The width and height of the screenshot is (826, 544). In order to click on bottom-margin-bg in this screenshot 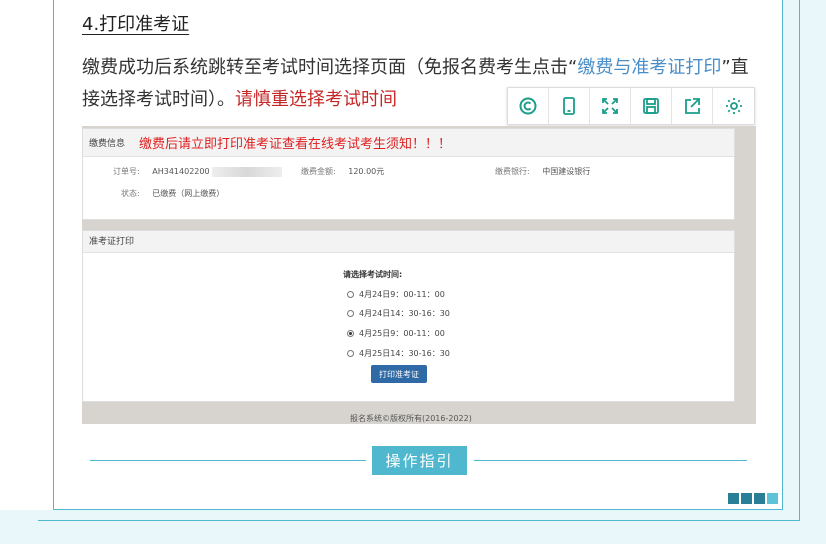, I will do `click(413, 527)`.